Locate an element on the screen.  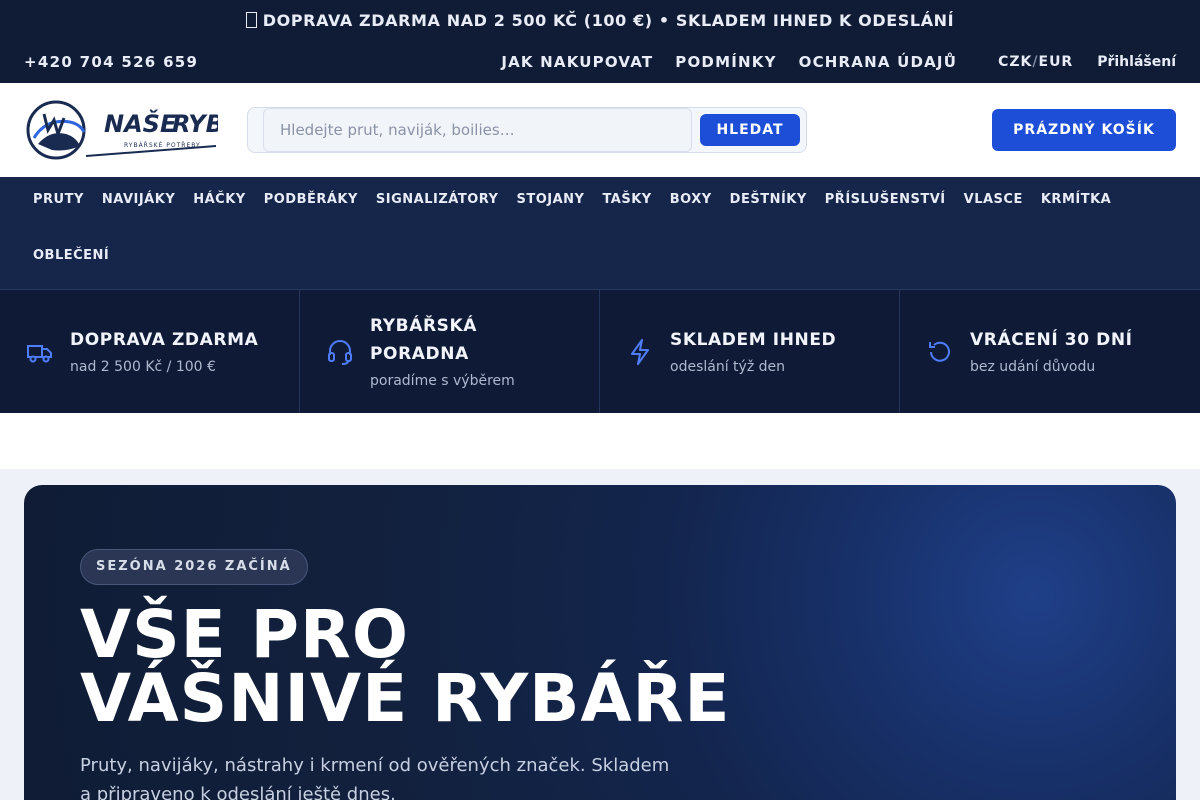
category-hacky: HÁČKY is located at coordinates (219, 205).